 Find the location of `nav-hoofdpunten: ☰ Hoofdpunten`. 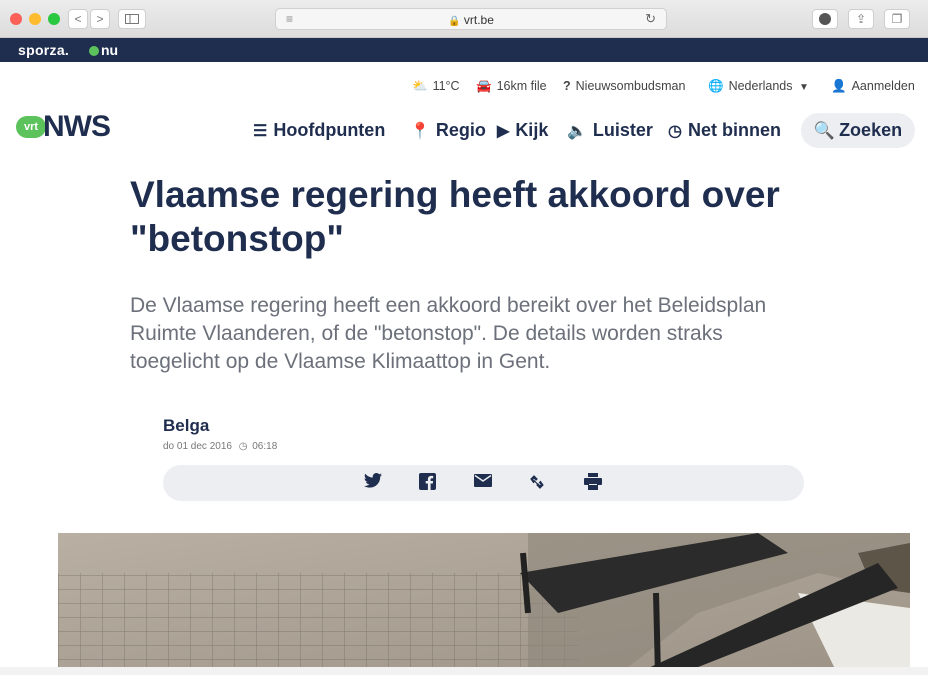

nav-hoofdpunten: ☰ Hoofdpunten is located at coordinates (319, 130).